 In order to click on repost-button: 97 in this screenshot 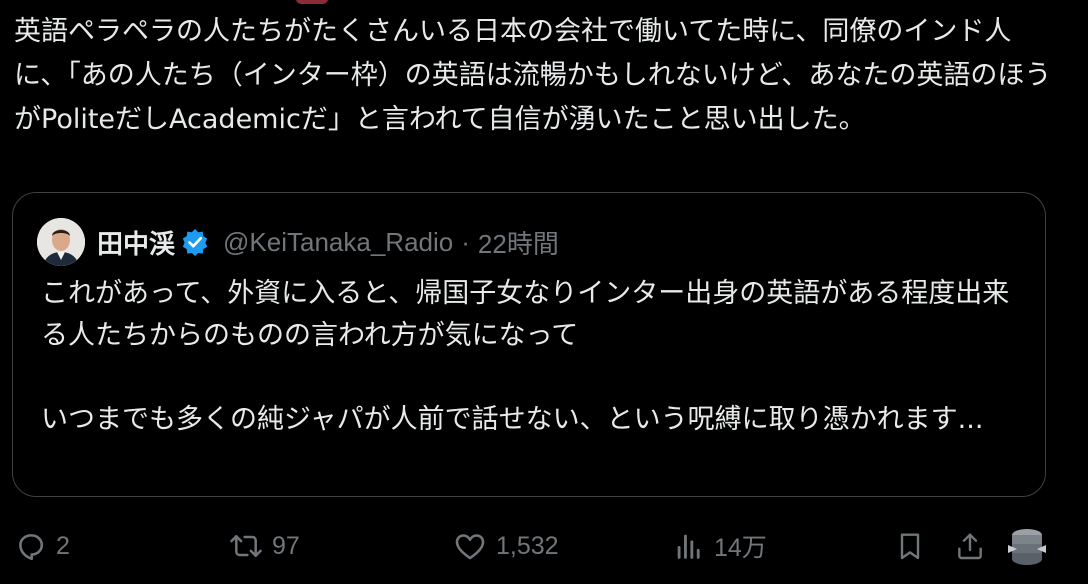, I will do `click(264, 546)`.